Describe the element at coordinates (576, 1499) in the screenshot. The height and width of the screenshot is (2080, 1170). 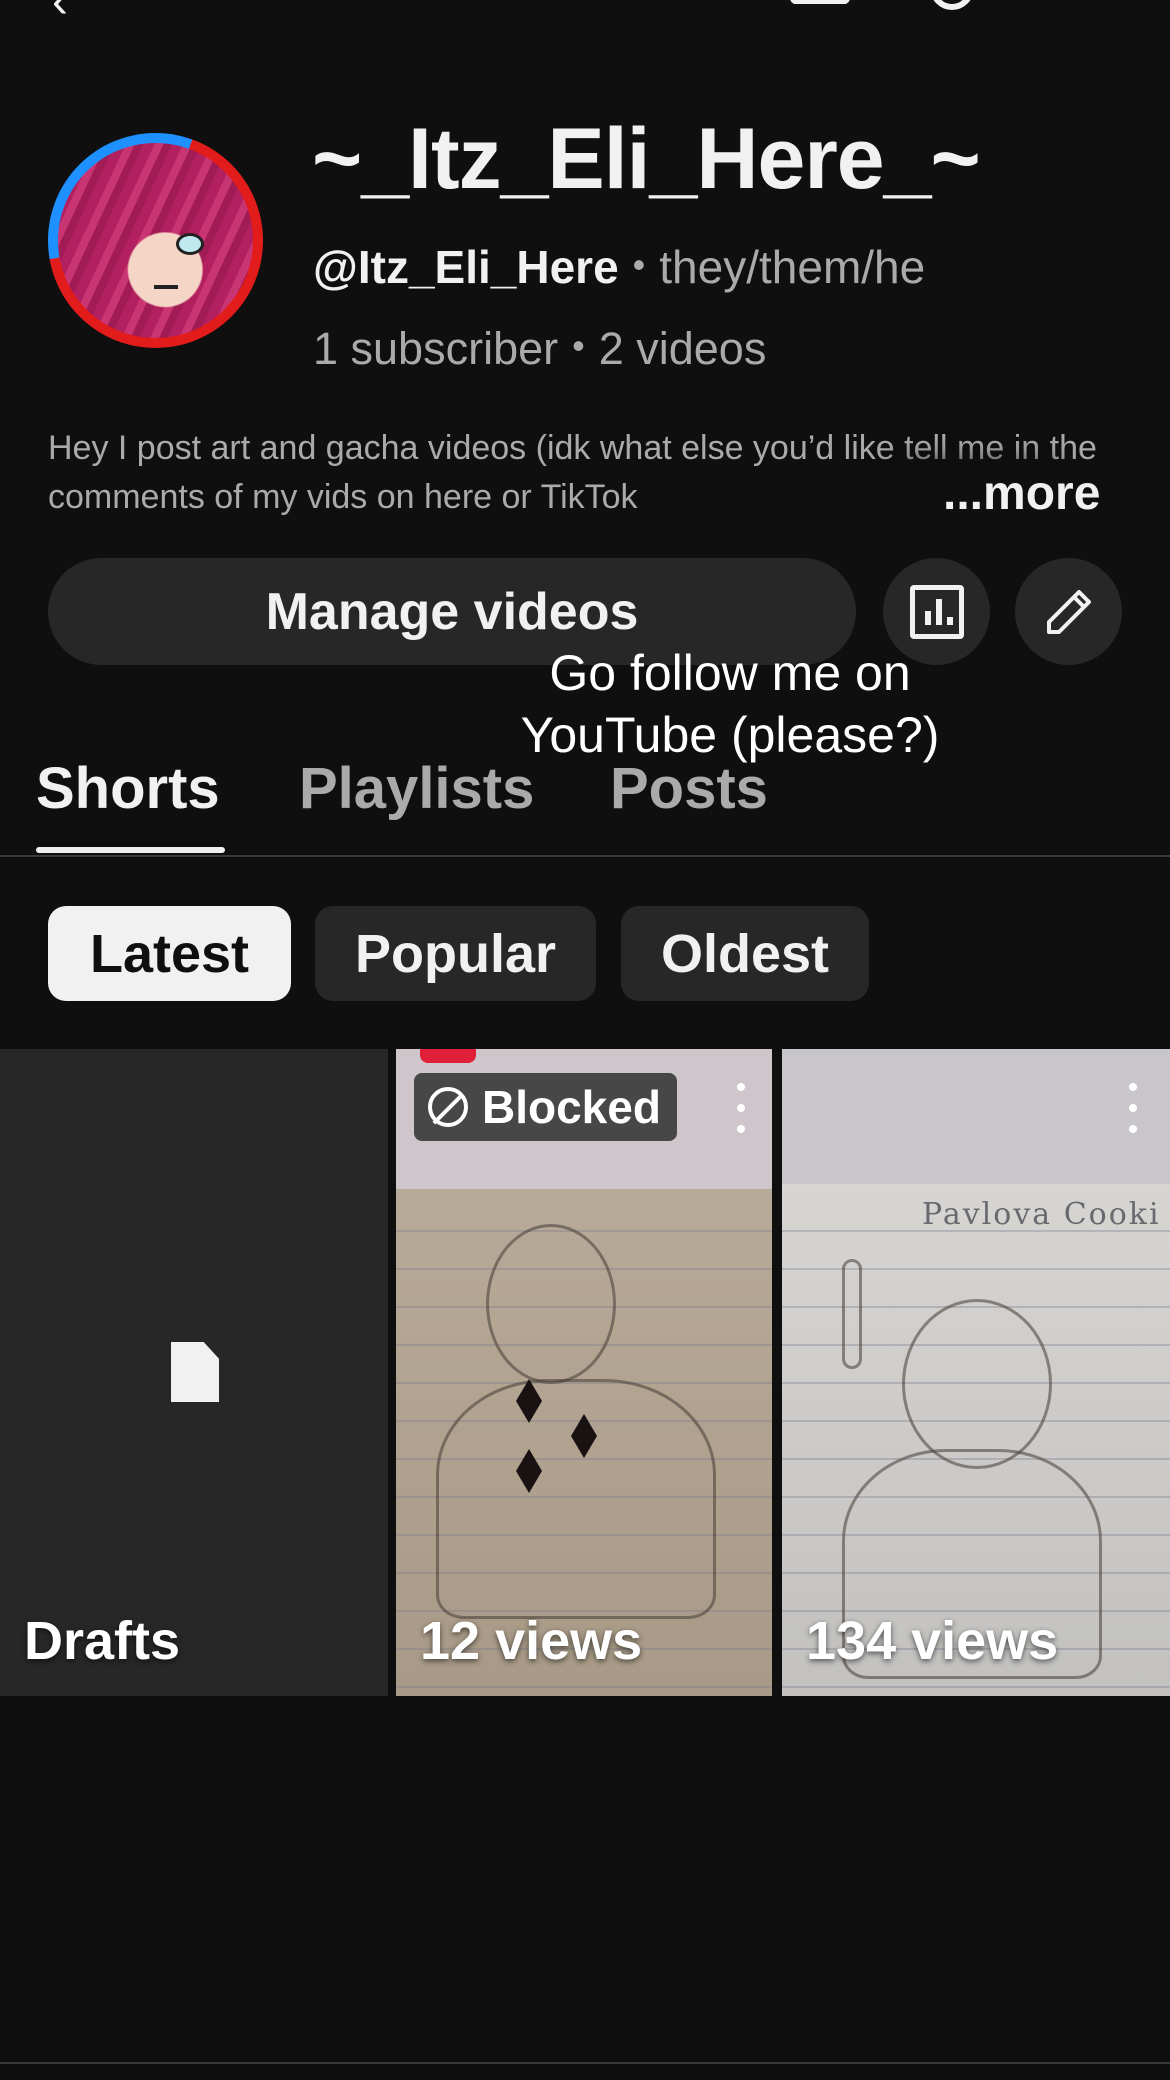
I see `sketch-body` at that location.